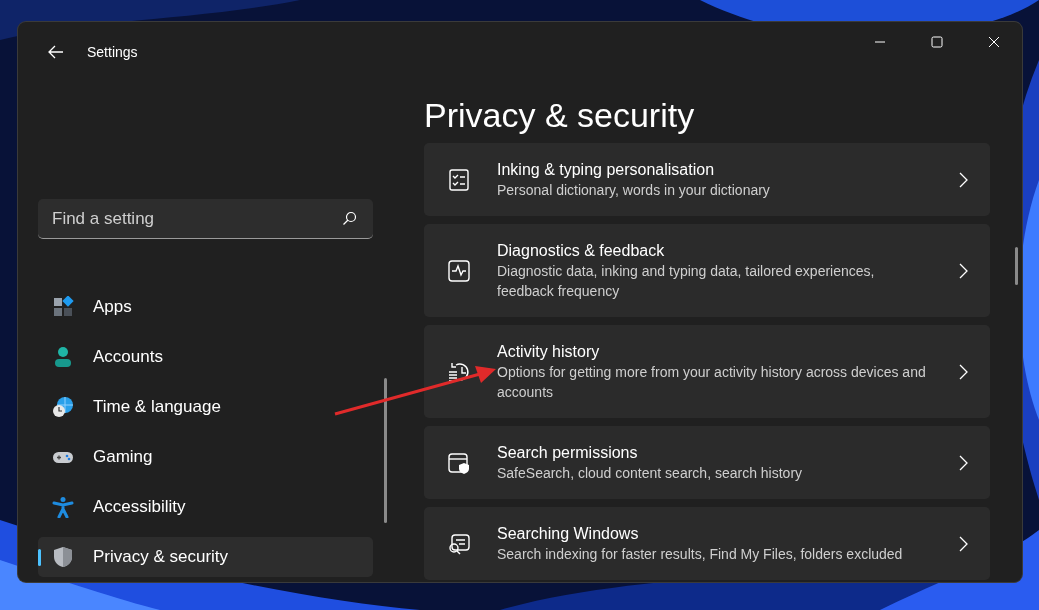 Image resolution: width=1039 pixels, height=610 pixels. Describe the element at coordinates (39, 557) in the screenshot. I see `selection-indicator` at that location.